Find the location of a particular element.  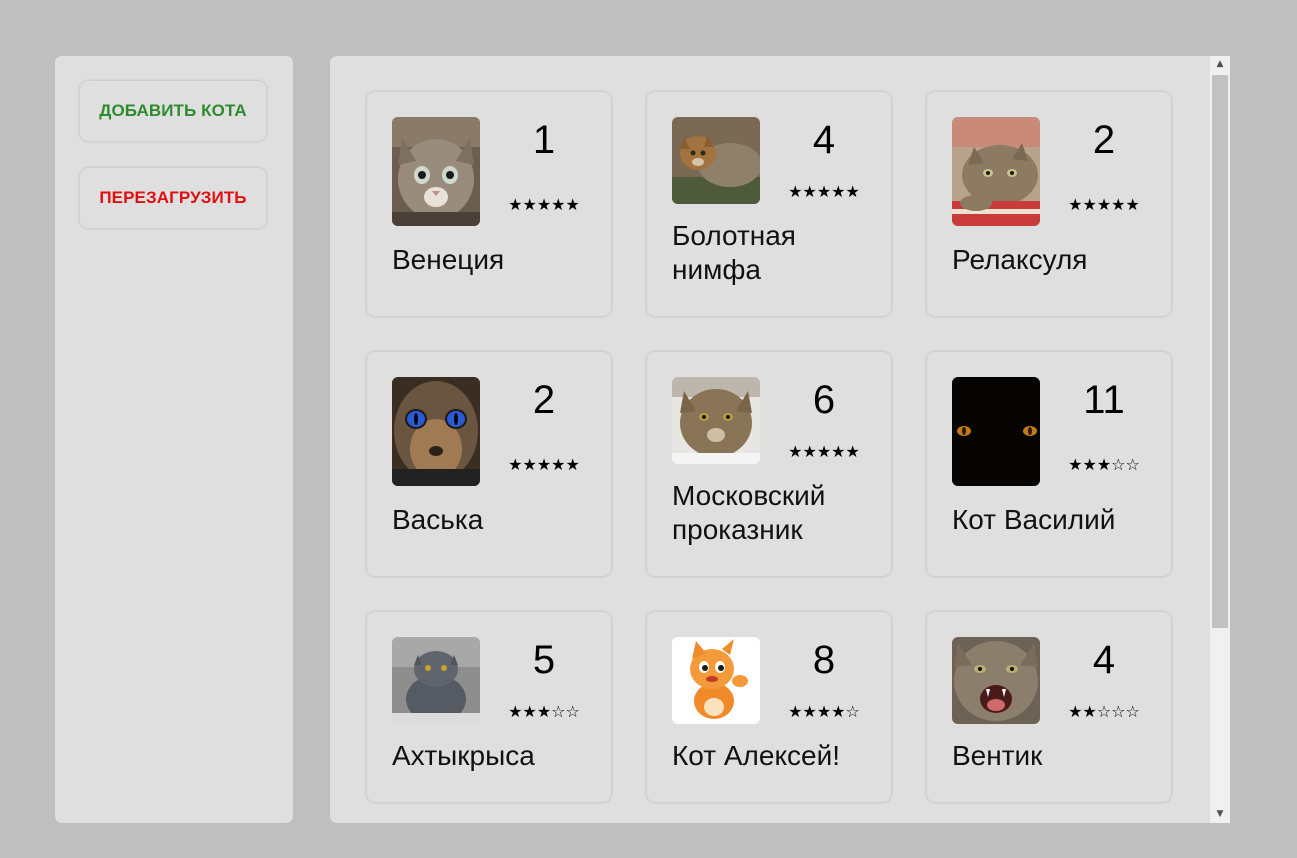

cat-rating: 11 is located at coordinates (1104, 400).